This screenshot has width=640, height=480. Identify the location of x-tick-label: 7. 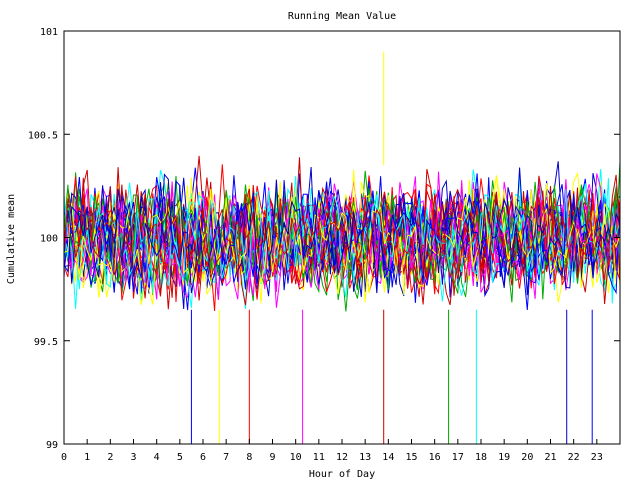
(226, 457).